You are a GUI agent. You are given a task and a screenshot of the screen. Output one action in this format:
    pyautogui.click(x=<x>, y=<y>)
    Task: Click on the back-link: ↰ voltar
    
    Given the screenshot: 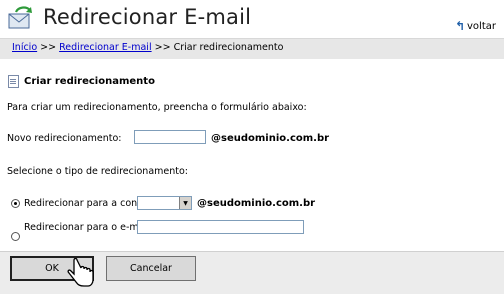 What is the action you would take?
    pyautogui.click(x=475, y=26)
    